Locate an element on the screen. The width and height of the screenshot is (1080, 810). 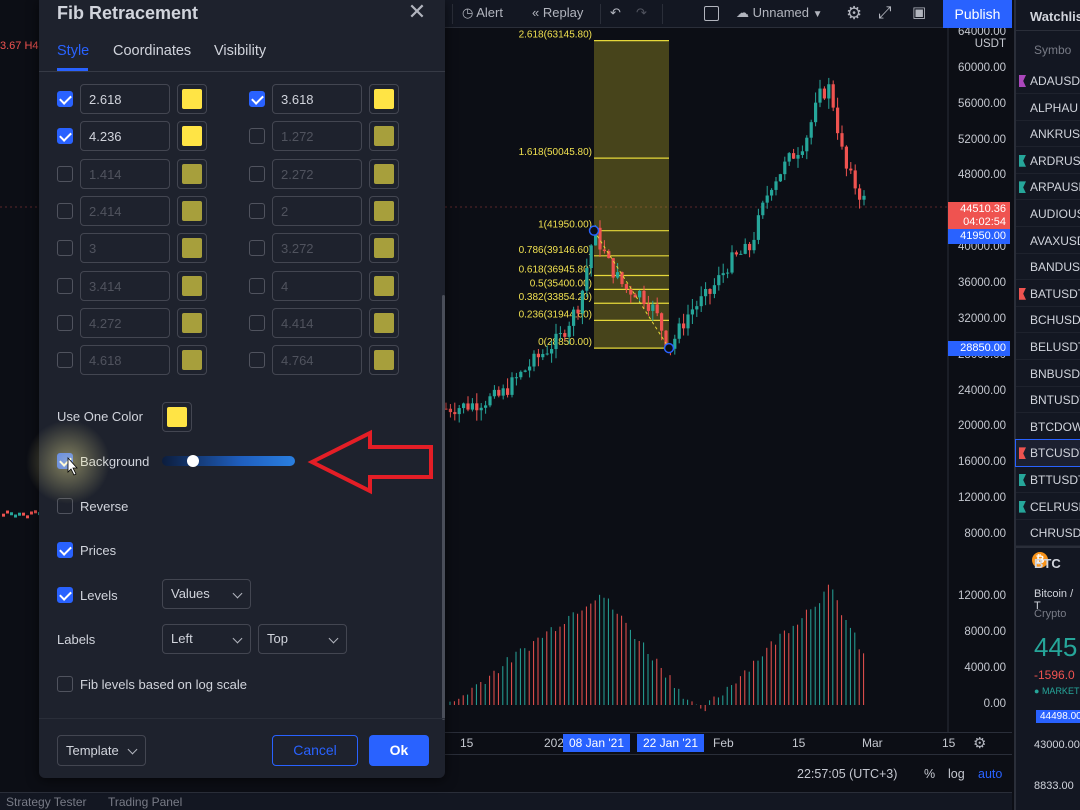
levels-format-dropdown: Values is located at coordinates (206, 594).